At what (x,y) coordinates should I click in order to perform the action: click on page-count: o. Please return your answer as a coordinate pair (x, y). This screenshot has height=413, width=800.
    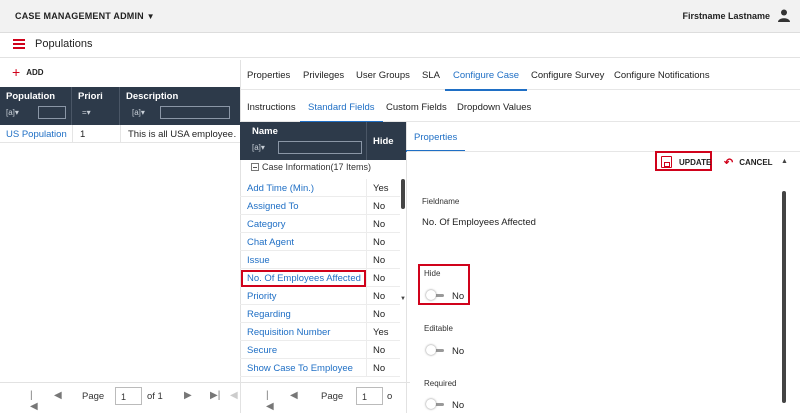
    Looking at the image, I should click on (390, 396).